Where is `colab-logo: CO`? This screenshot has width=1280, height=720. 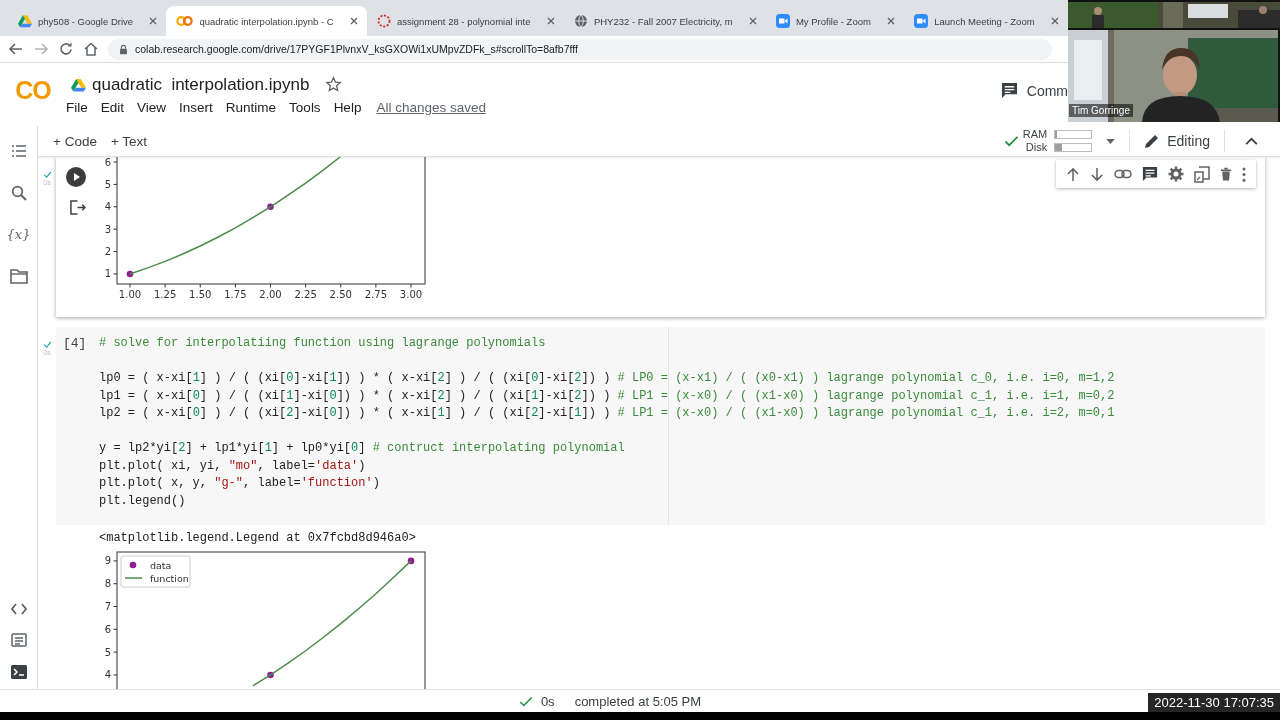
colab-logo: CO is located at coordinates (33, 90).